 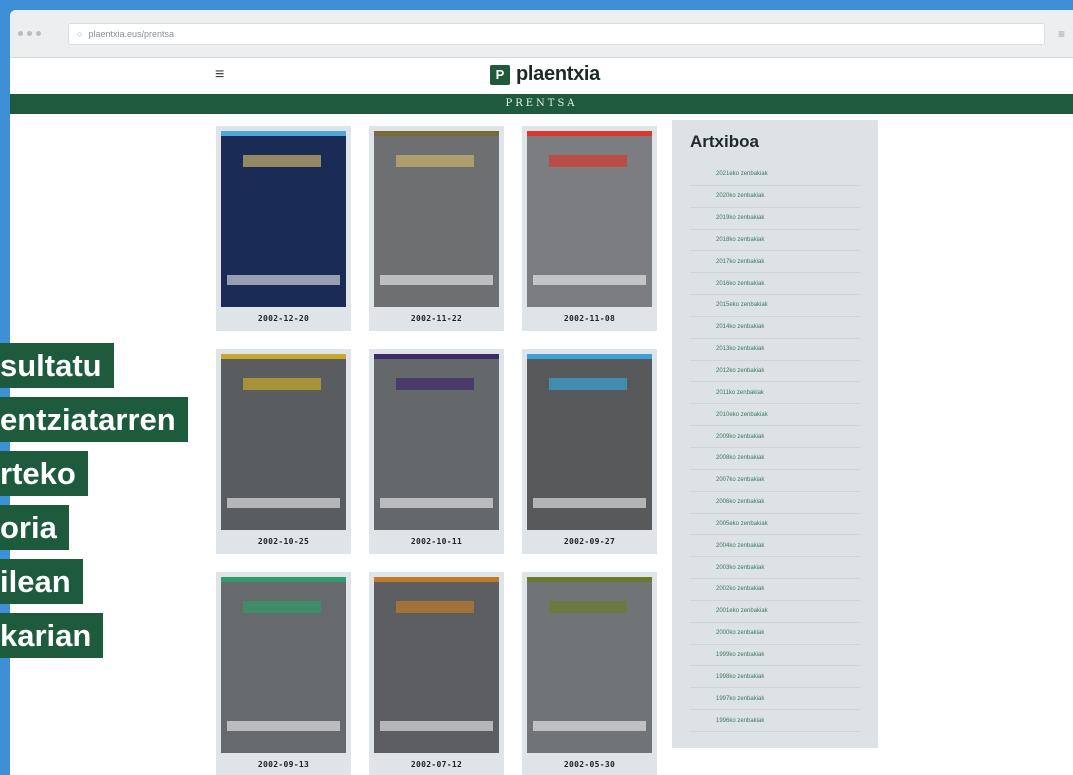 What do you see at coordinates (775, 677) in the screenshot?
I see `archive-year-link: 1998ko zenbakiak` at bounding box center [775, 677].